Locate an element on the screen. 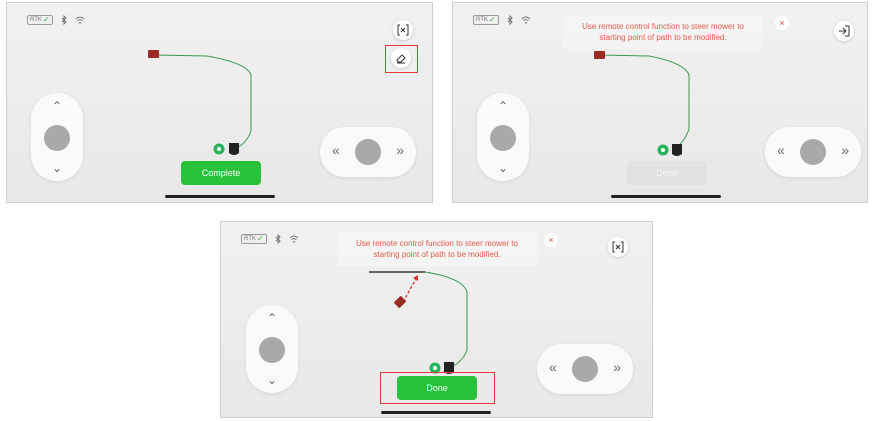 Image resolution: width=872 pixels, height=421 pixels. complete-button: Complete is located at coordinates (221, 173).